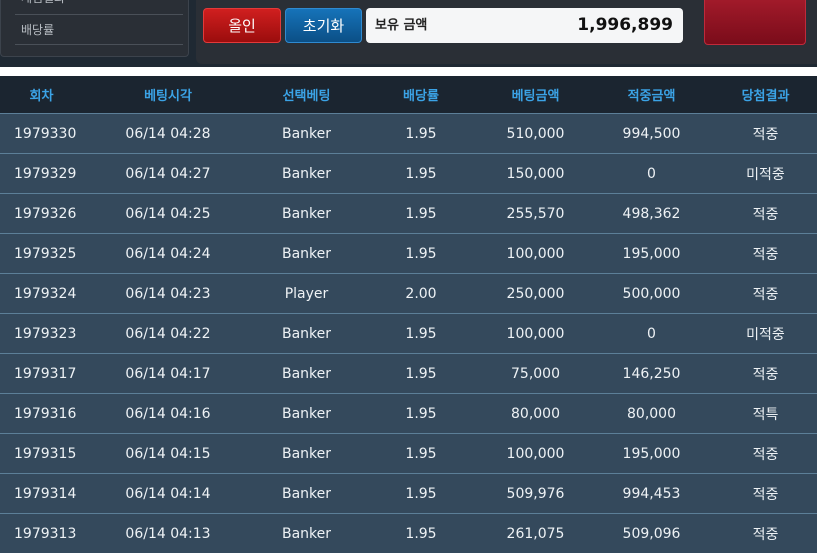 The width and height of the screenshot is (817, 553). What do you see at coordinates (168, 253) in the screenshot?
I see `bet-time-cell: 06/14 04:24` at bounding box center [168, 253].